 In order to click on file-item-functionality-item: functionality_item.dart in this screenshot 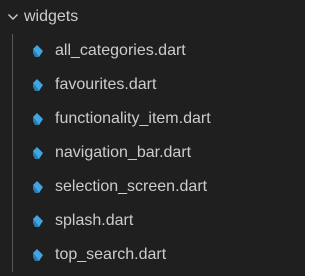, I will do `click(152, 119)`.